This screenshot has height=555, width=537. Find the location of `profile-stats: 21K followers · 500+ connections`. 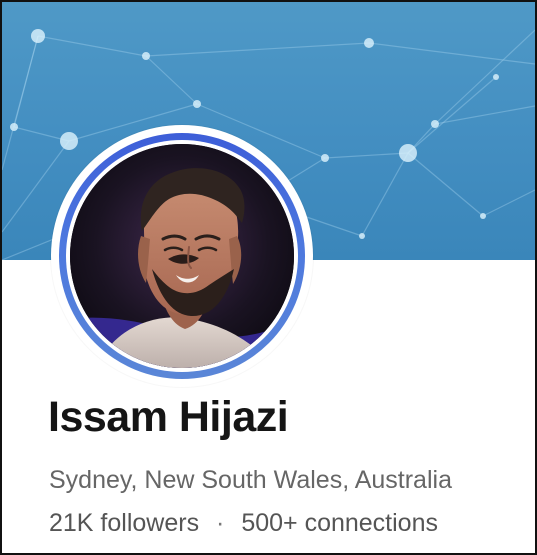

profile-stats: 21K followers · 500+ connections is located at coordinates (243, 523).